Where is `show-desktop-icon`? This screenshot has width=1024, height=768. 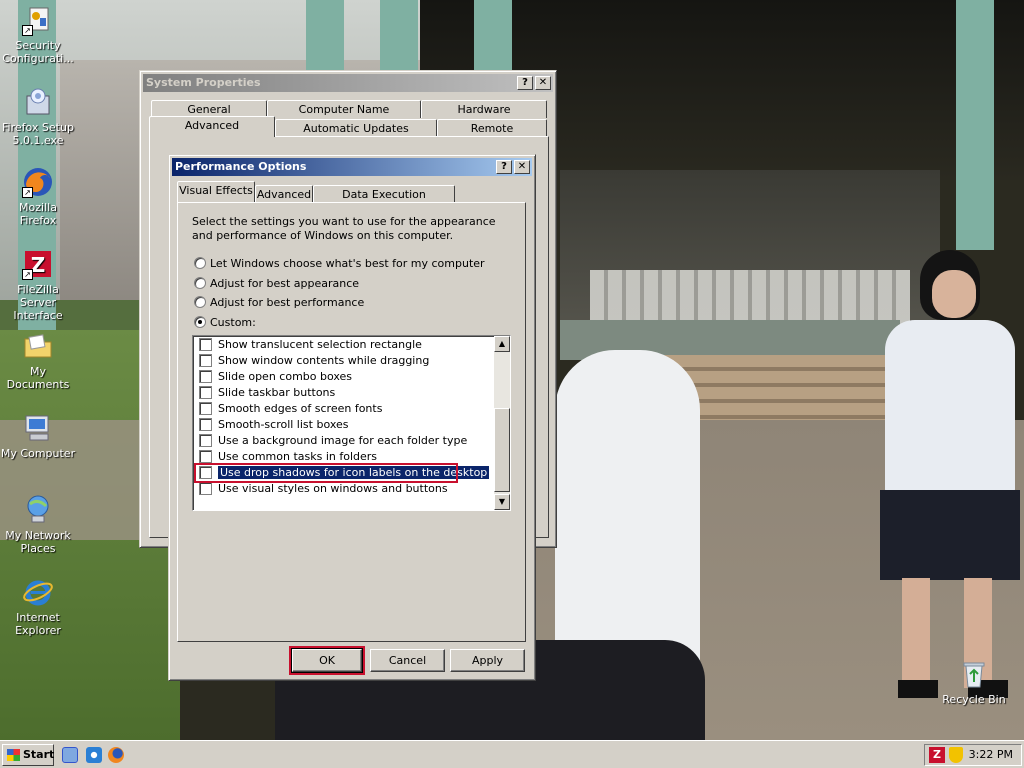
show-desktop-icon is located at coordinates (70, 755).